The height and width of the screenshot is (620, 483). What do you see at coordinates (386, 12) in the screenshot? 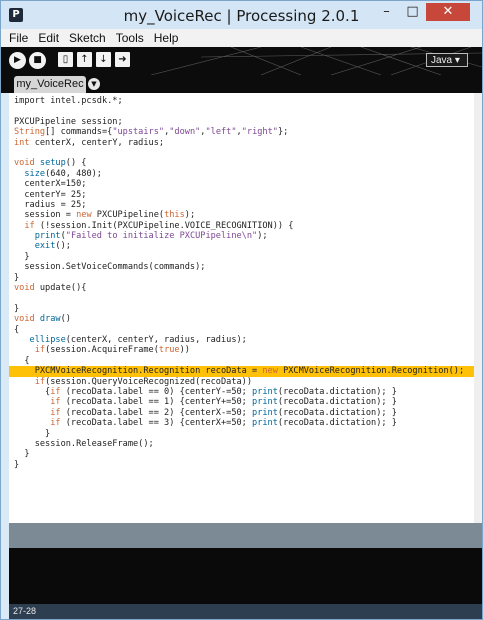
I see `minimize-button: –` at bounding box center [386, 12].